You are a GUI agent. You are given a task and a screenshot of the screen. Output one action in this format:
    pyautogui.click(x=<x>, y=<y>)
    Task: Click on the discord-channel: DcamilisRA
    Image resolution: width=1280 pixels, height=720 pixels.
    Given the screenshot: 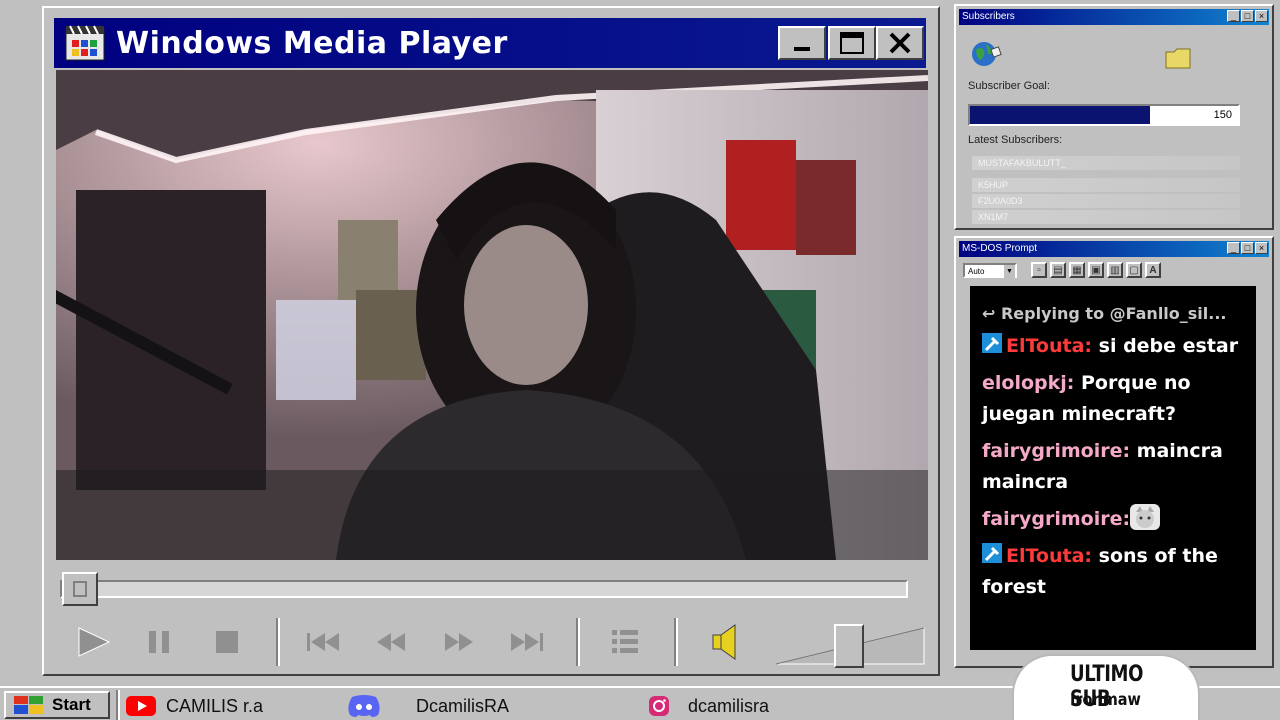 What is the action you would take?
    pyautogui.click(x=427, y=706)
    